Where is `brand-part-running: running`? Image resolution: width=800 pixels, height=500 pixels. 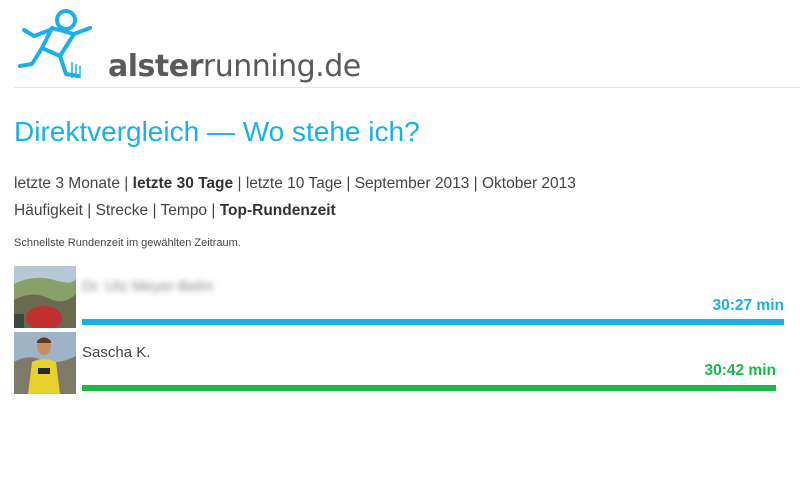 brand-part-running: running is located at coordinates (259, 66).